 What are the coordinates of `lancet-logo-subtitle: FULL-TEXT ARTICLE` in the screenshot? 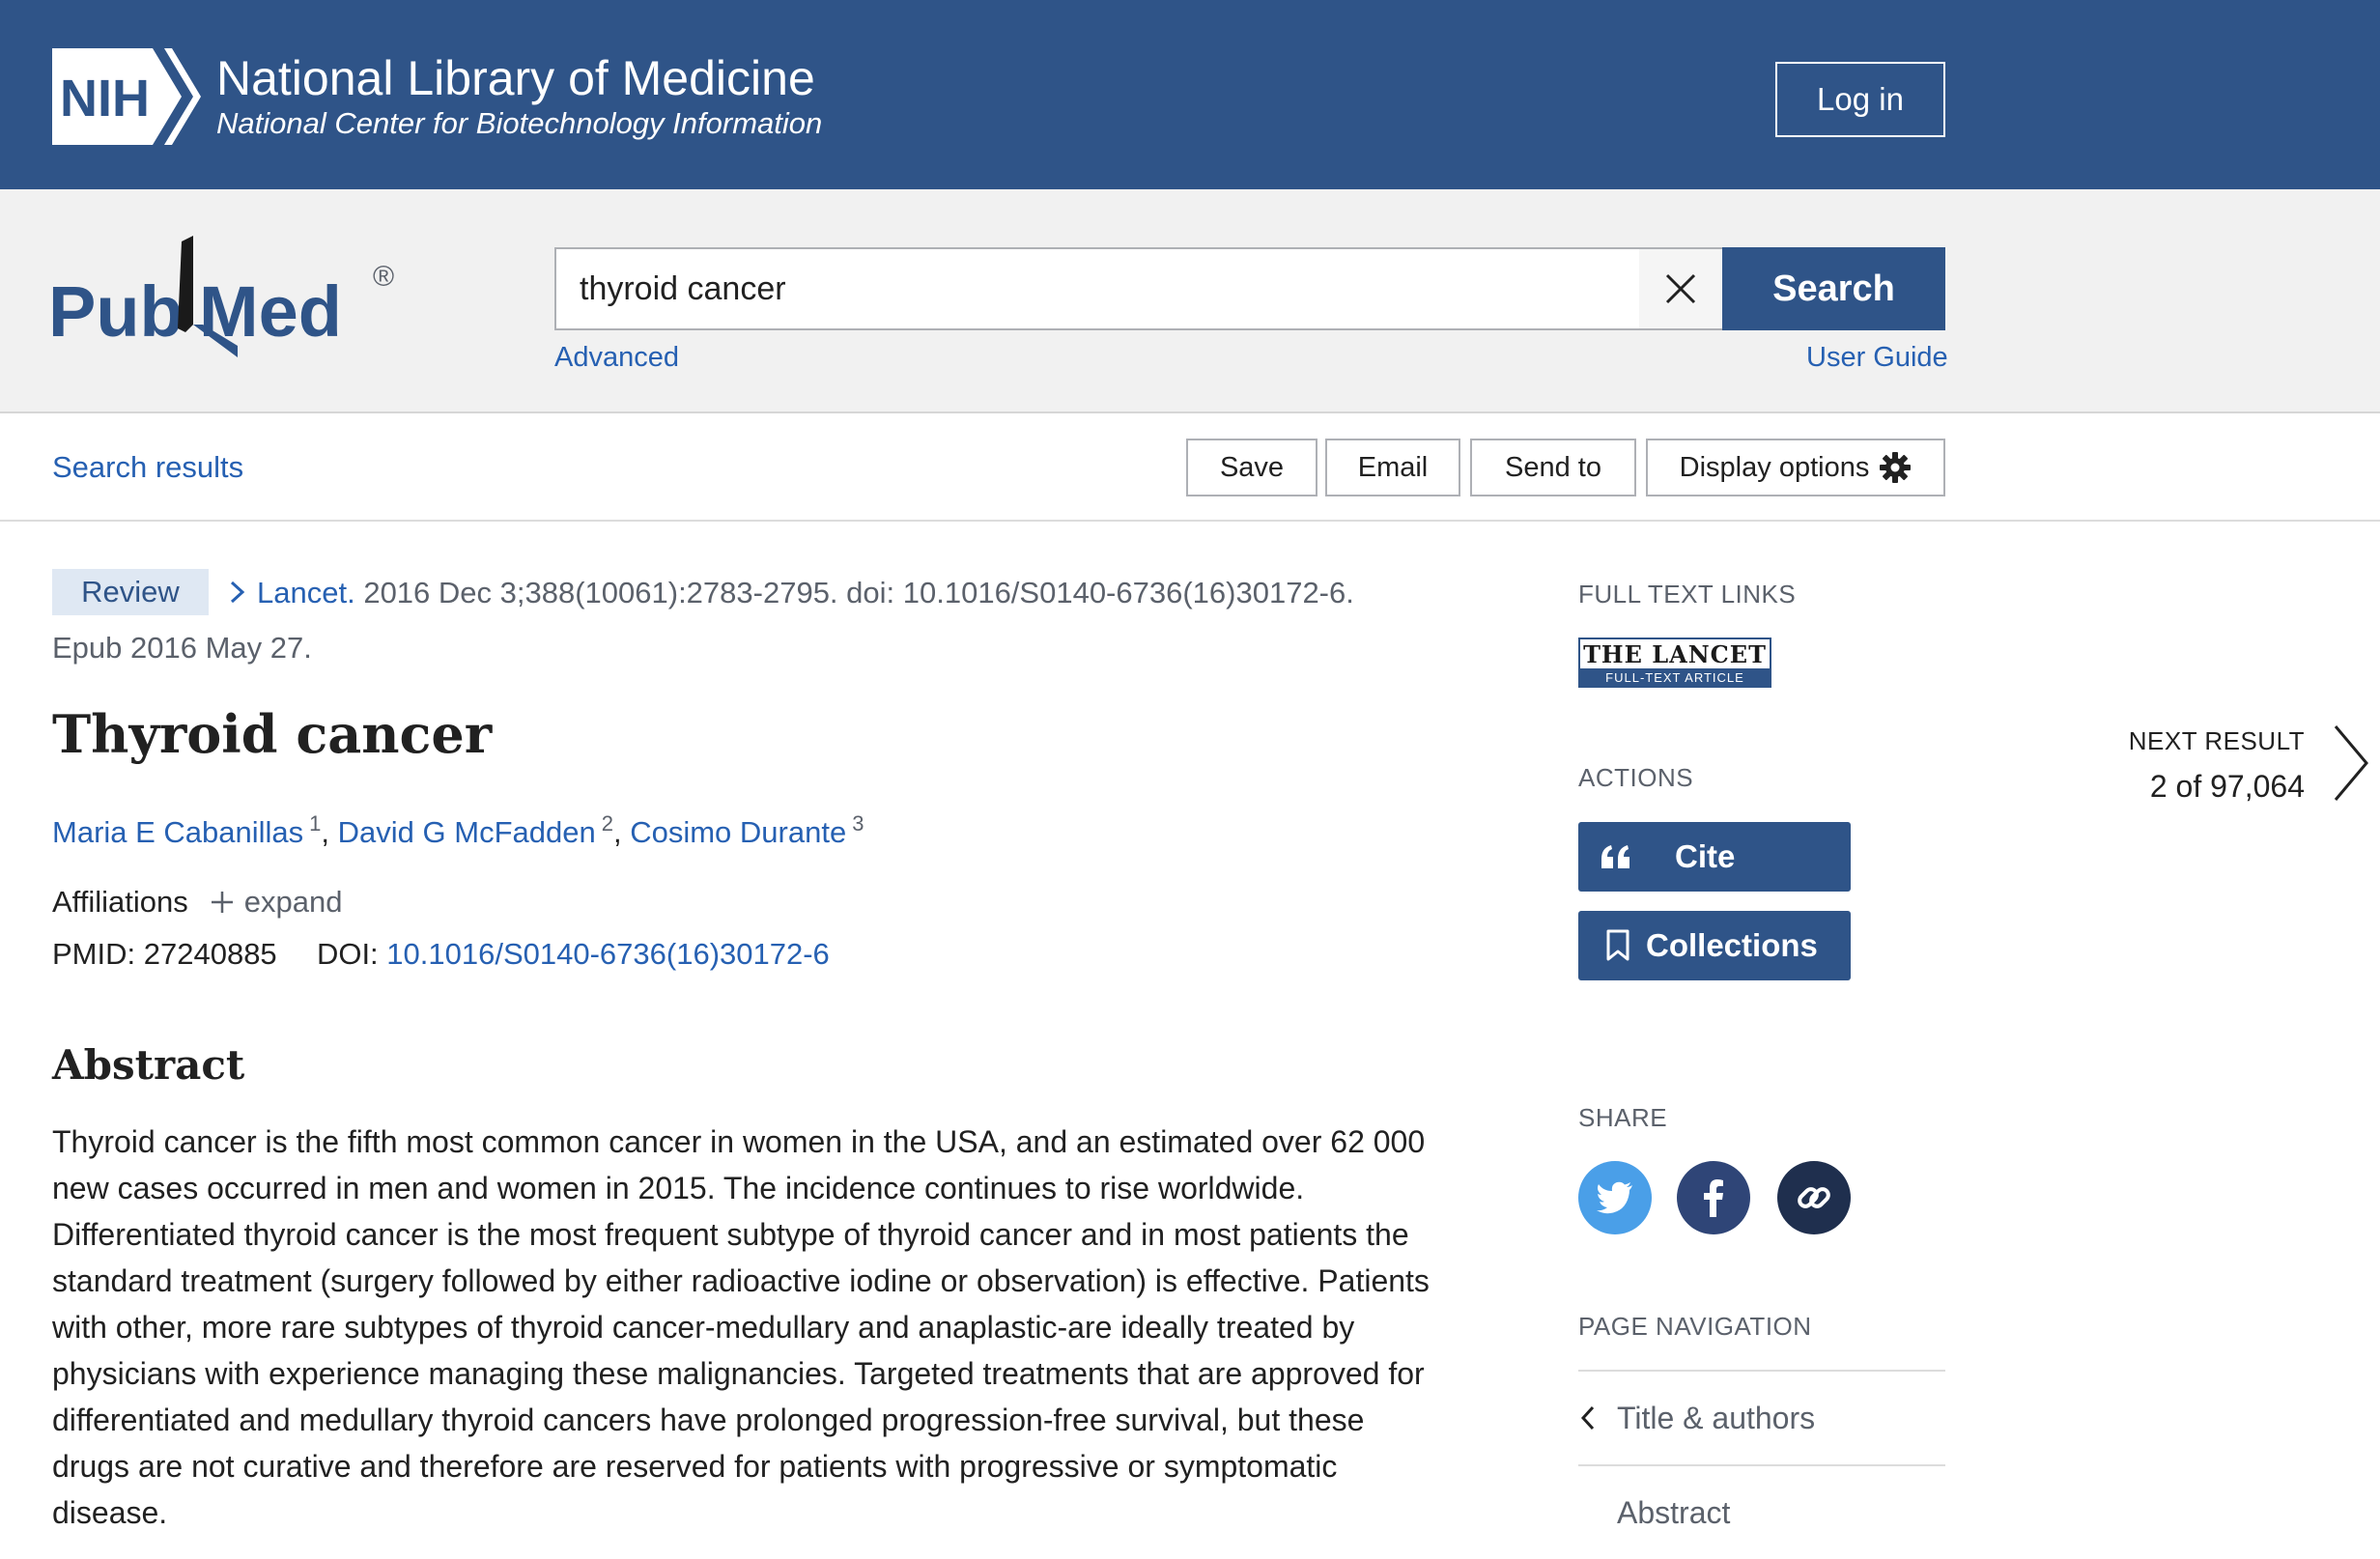 It's located at (1675, 677).